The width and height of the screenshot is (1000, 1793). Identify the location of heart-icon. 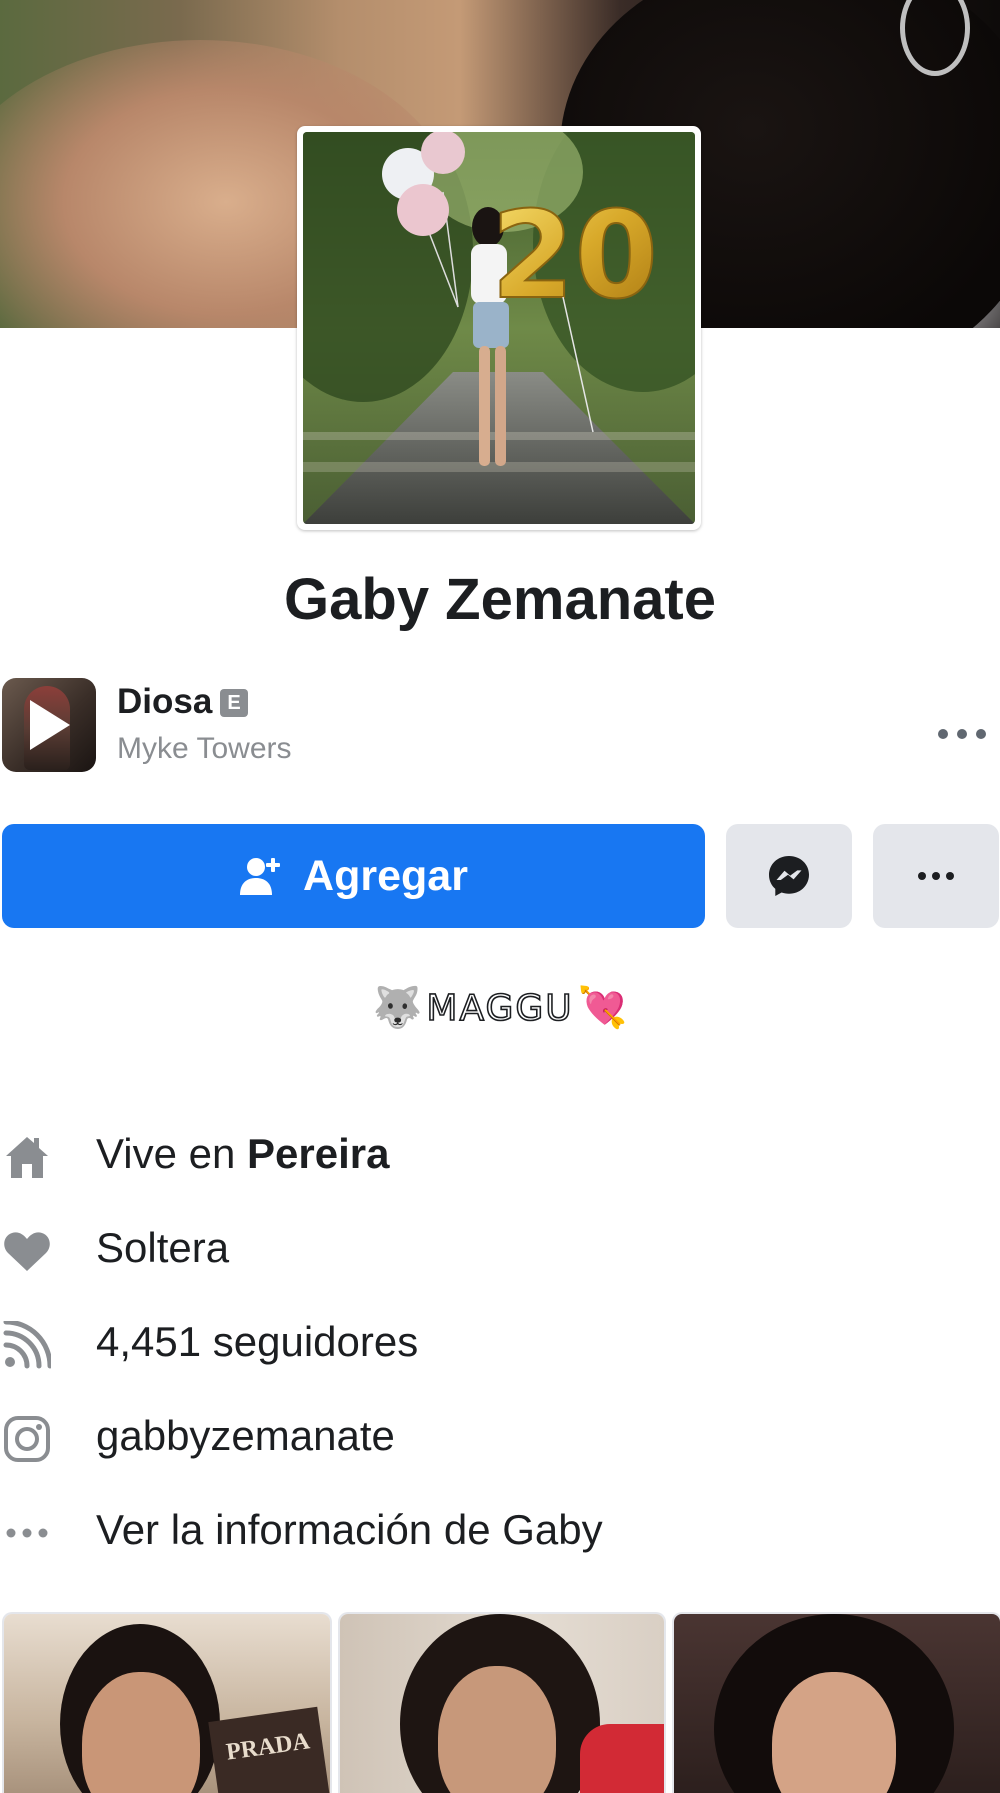
(27, 1251).